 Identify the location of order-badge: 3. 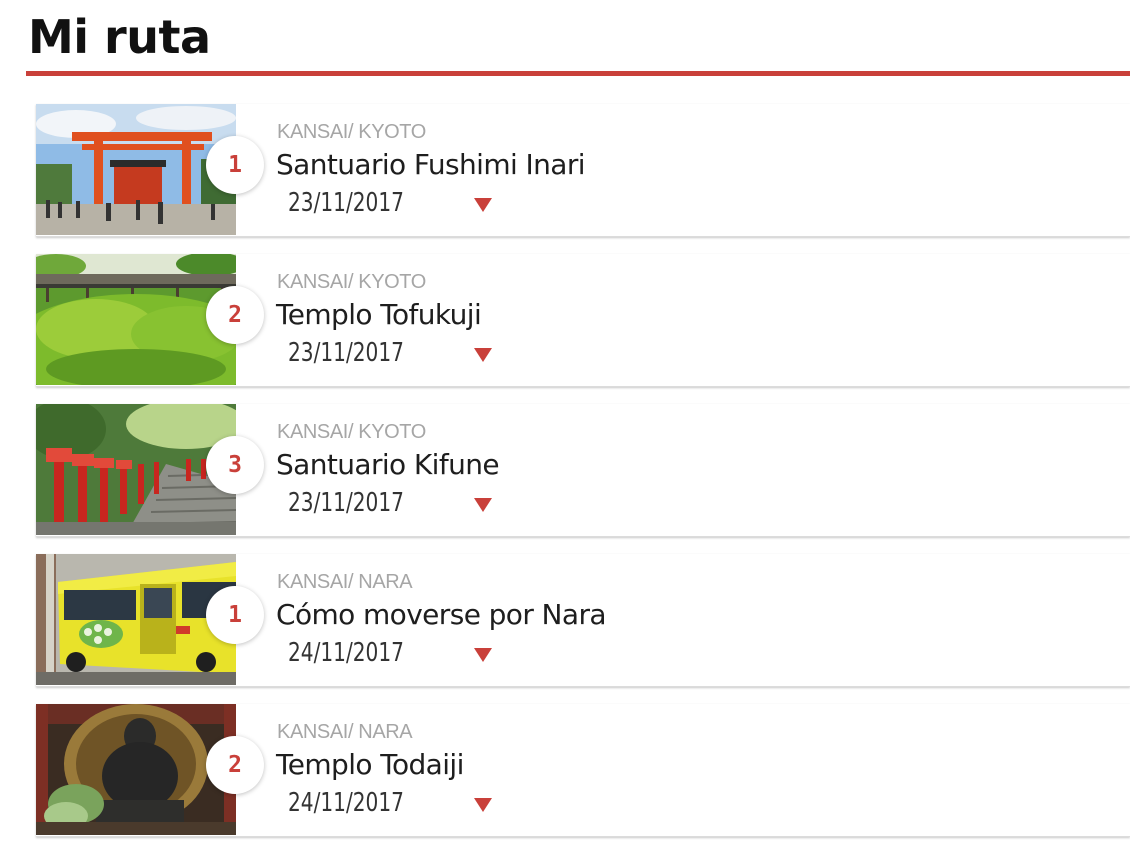
(235, 465).